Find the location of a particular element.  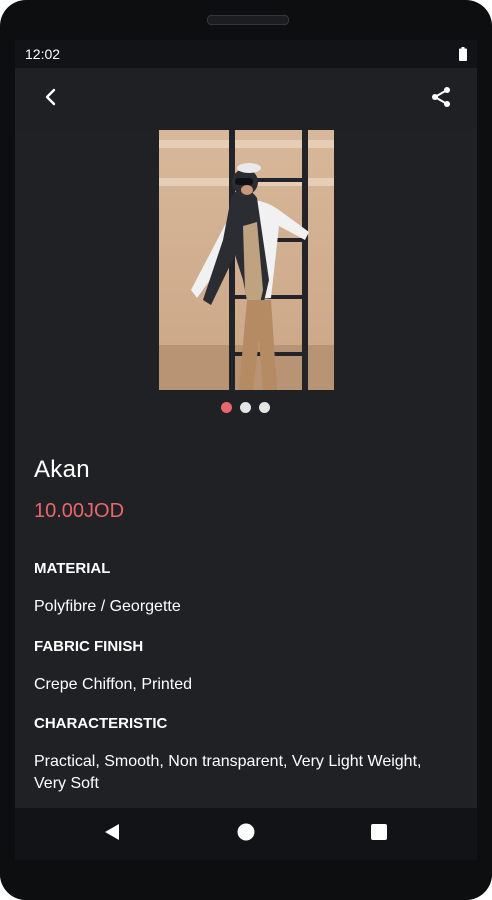

nav-recents-button is located at coordinates (379, 834).